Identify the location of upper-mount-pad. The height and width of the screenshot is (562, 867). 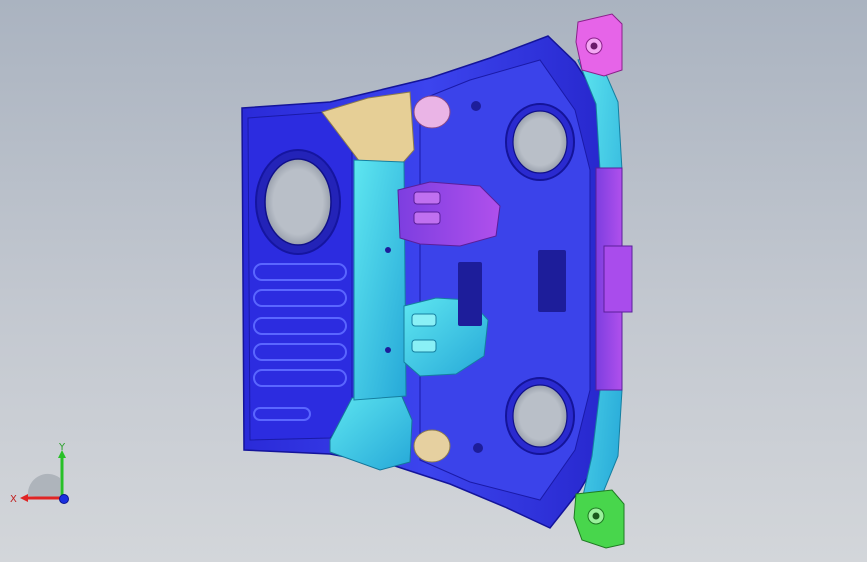
(427, 198).